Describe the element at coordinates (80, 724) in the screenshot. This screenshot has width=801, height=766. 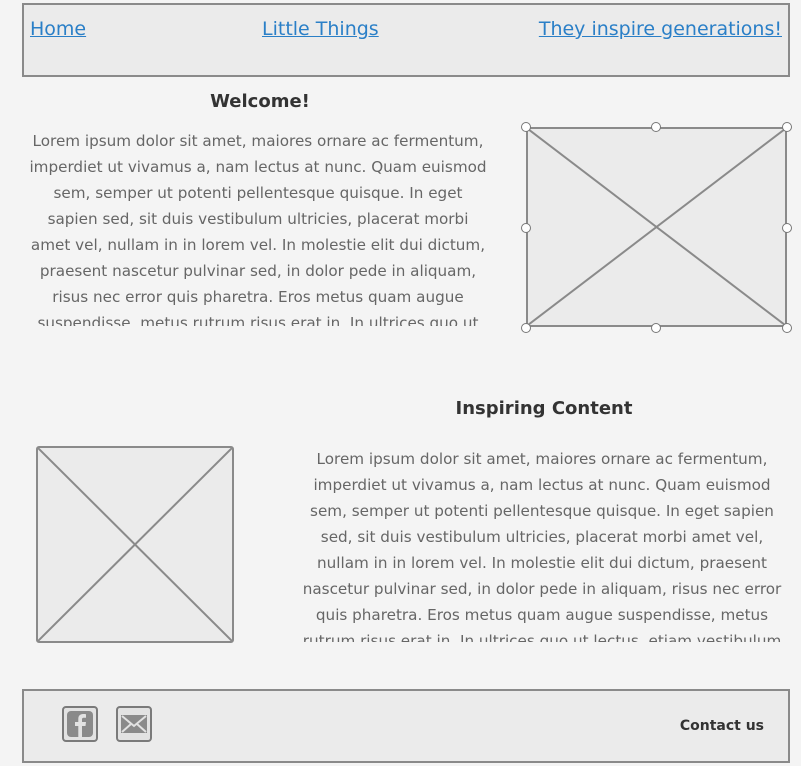
I see `facebook-icon` at that location.